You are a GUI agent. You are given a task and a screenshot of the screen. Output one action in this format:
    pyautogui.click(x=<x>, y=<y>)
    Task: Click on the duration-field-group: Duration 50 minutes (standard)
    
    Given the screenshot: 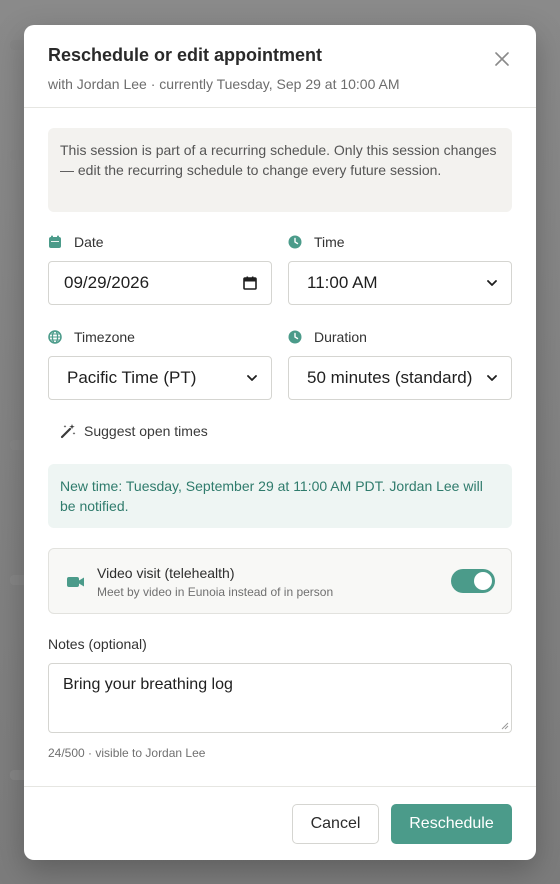 What is the action you would take?
    pyautogui.click(x=400, y=364)
    